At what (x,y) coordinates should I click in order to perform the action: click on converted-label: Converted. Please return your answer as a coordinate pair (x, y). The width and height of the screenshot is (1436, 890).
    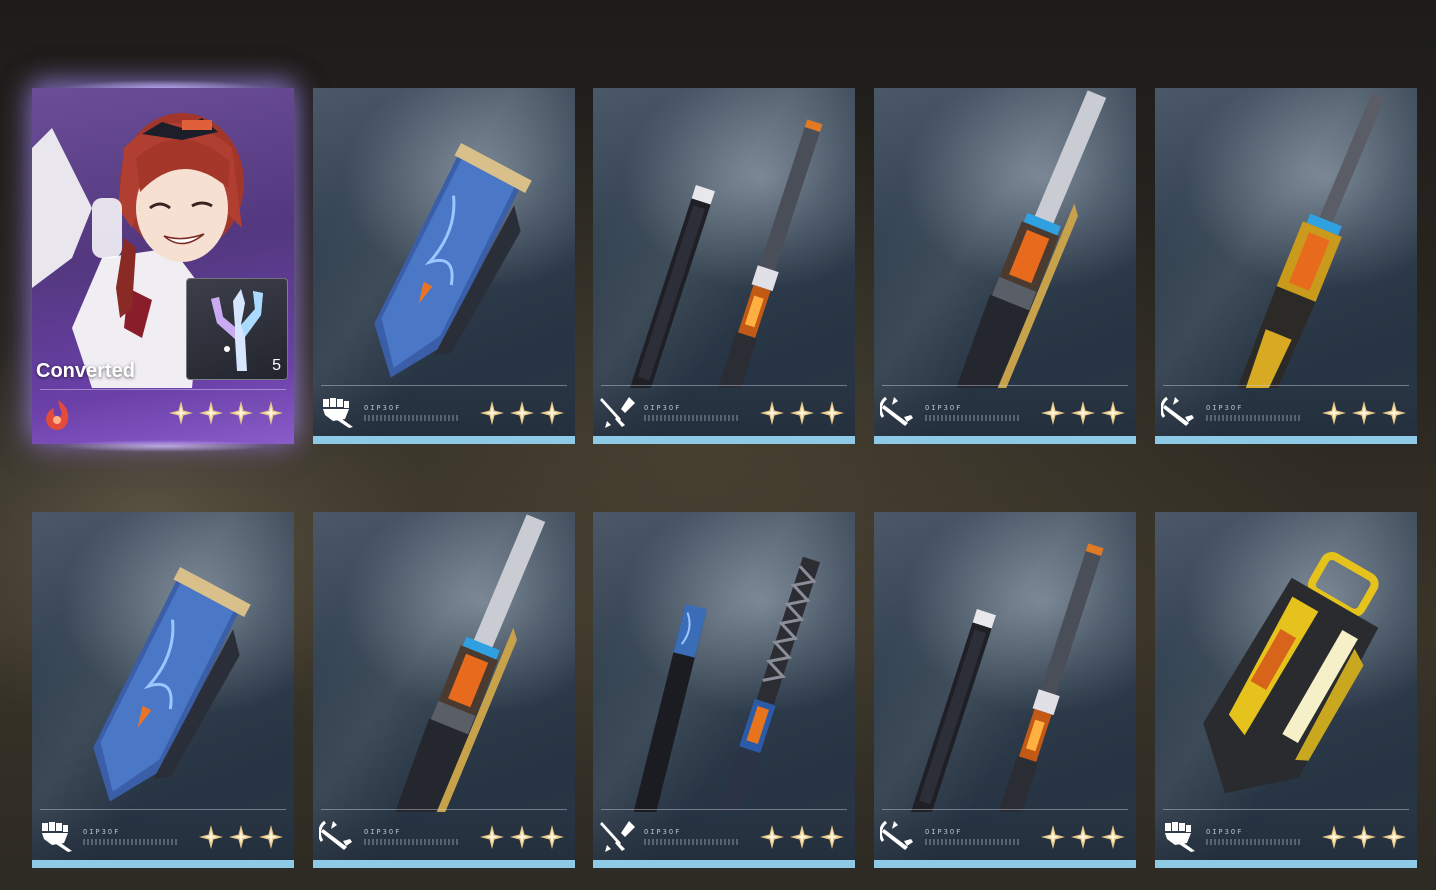
    Looking at the image, I should click on (85, 371).